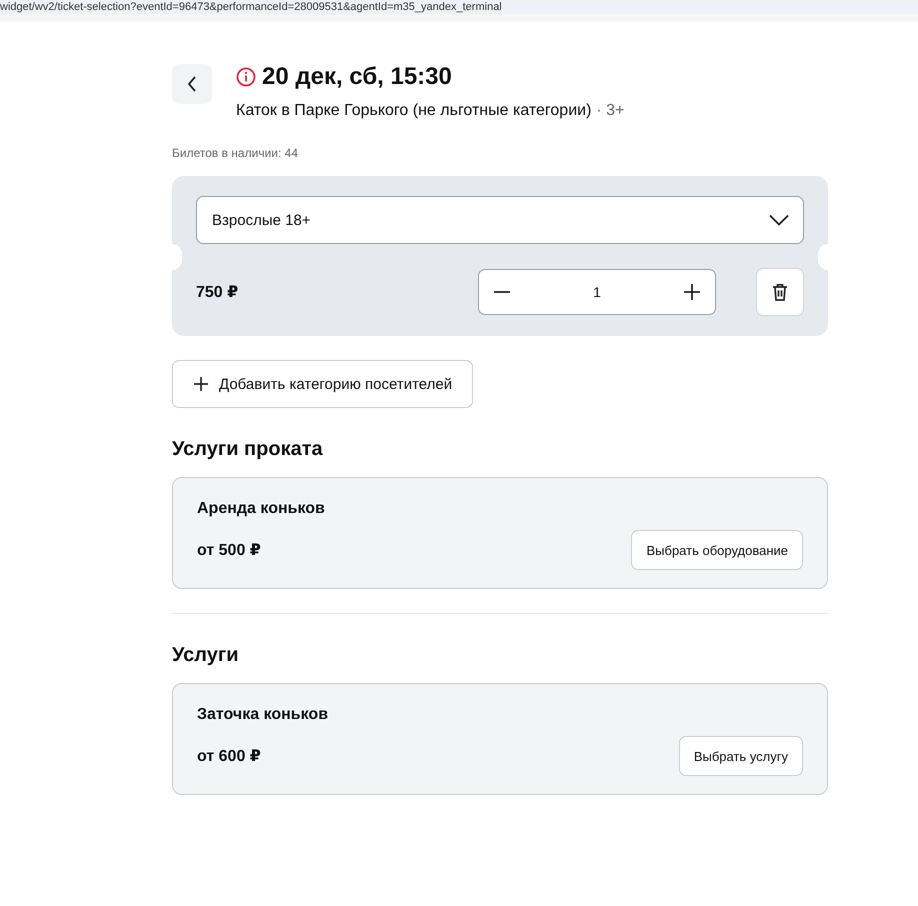  What do you see at coordinates (740, 756) in the screenshot?
I see `select-service-button: Выбрать услугу` at bounding box center [740, 756].